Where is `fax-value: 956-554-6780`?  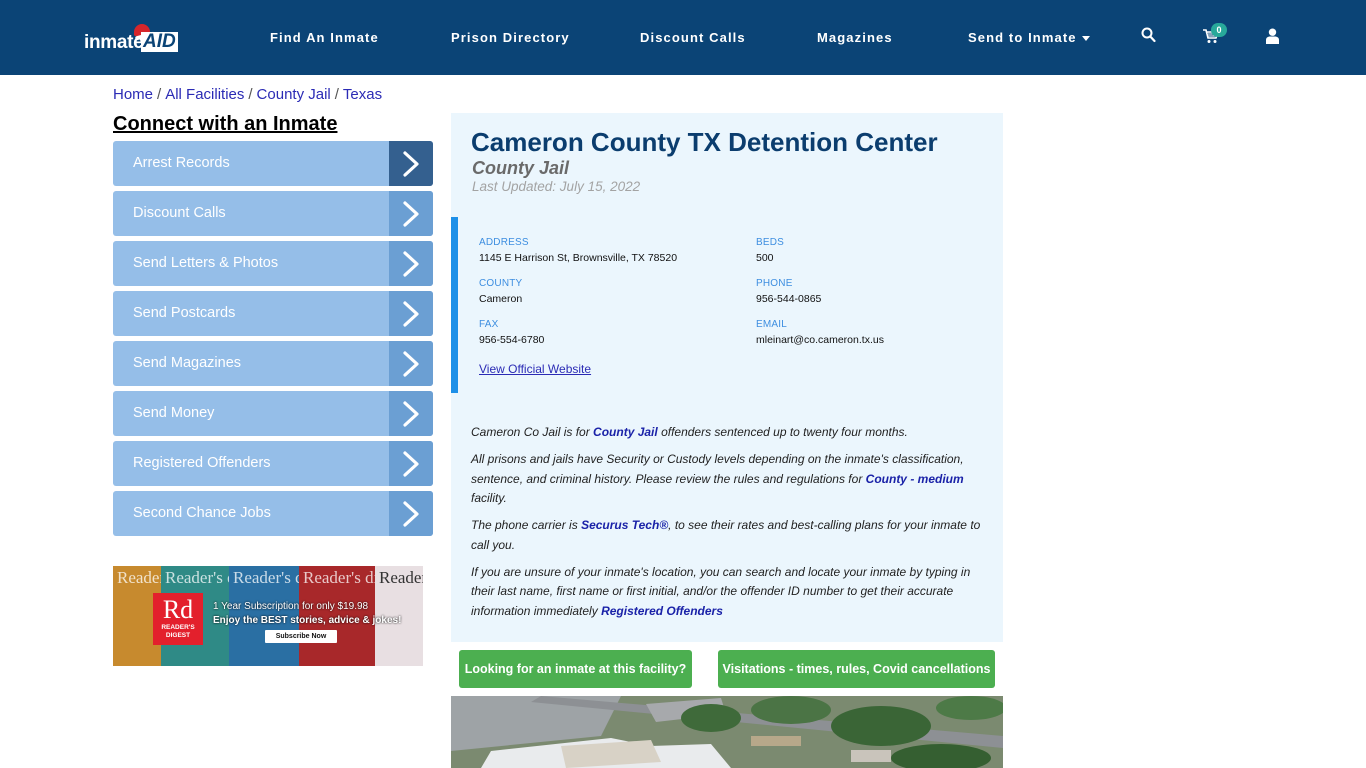
fax-value: 956-554-6780 is located at coordinates (512, 340).